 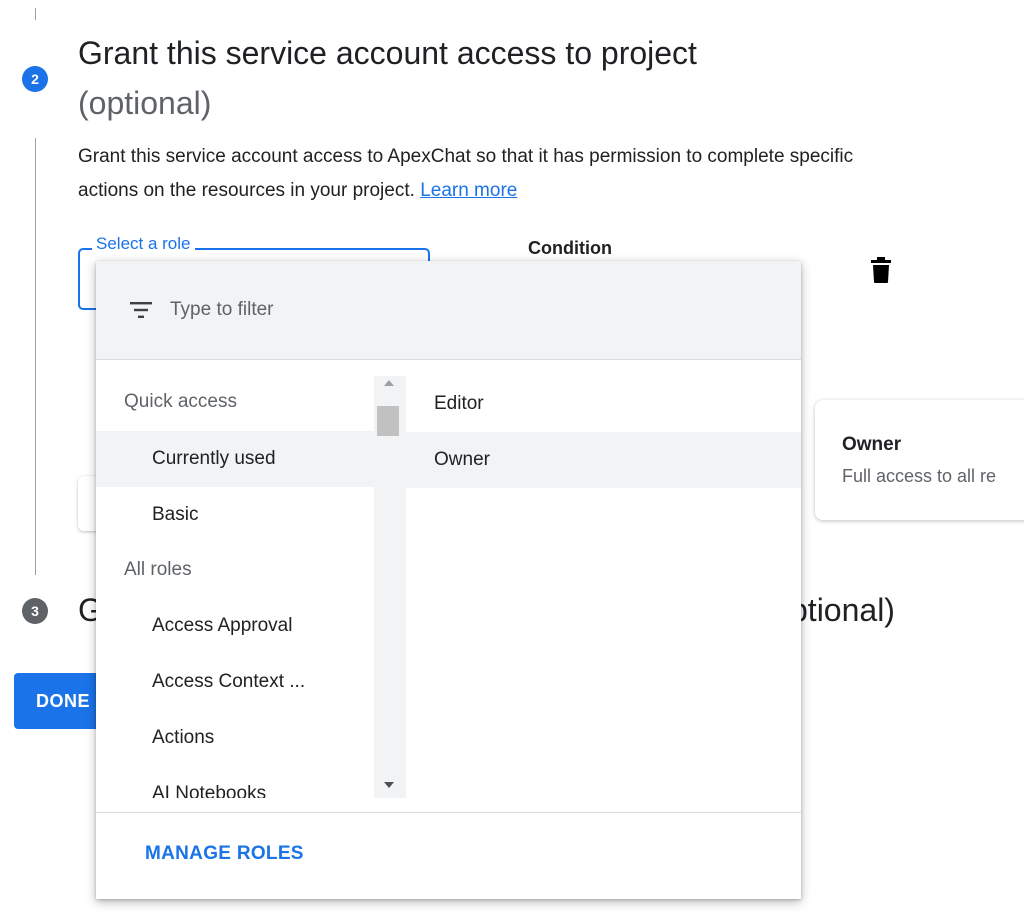 What do you see at coordinates (35, 356) in the screenshot?
I see `stepper-line` at bounding box center [35, 356].